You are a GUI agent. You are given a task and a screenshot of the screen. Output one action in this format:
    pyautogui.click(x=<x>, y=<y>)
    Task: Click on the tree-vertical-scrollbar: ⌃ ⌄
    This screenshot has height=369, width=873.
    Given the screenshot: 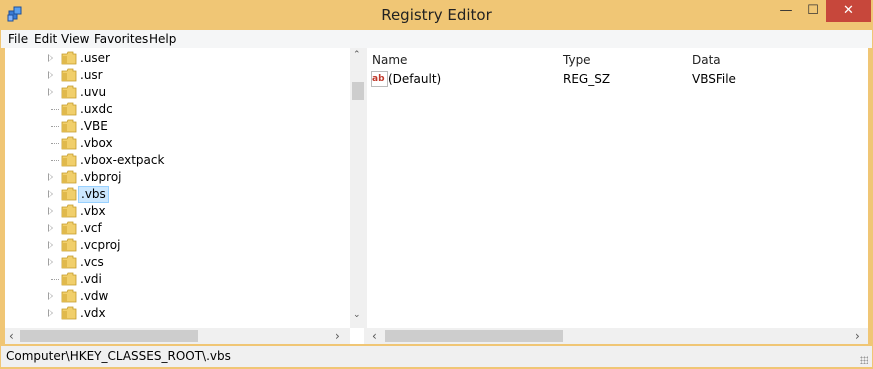 What is the action you would take?
    pyautogui.click(x=357, y=188)
    